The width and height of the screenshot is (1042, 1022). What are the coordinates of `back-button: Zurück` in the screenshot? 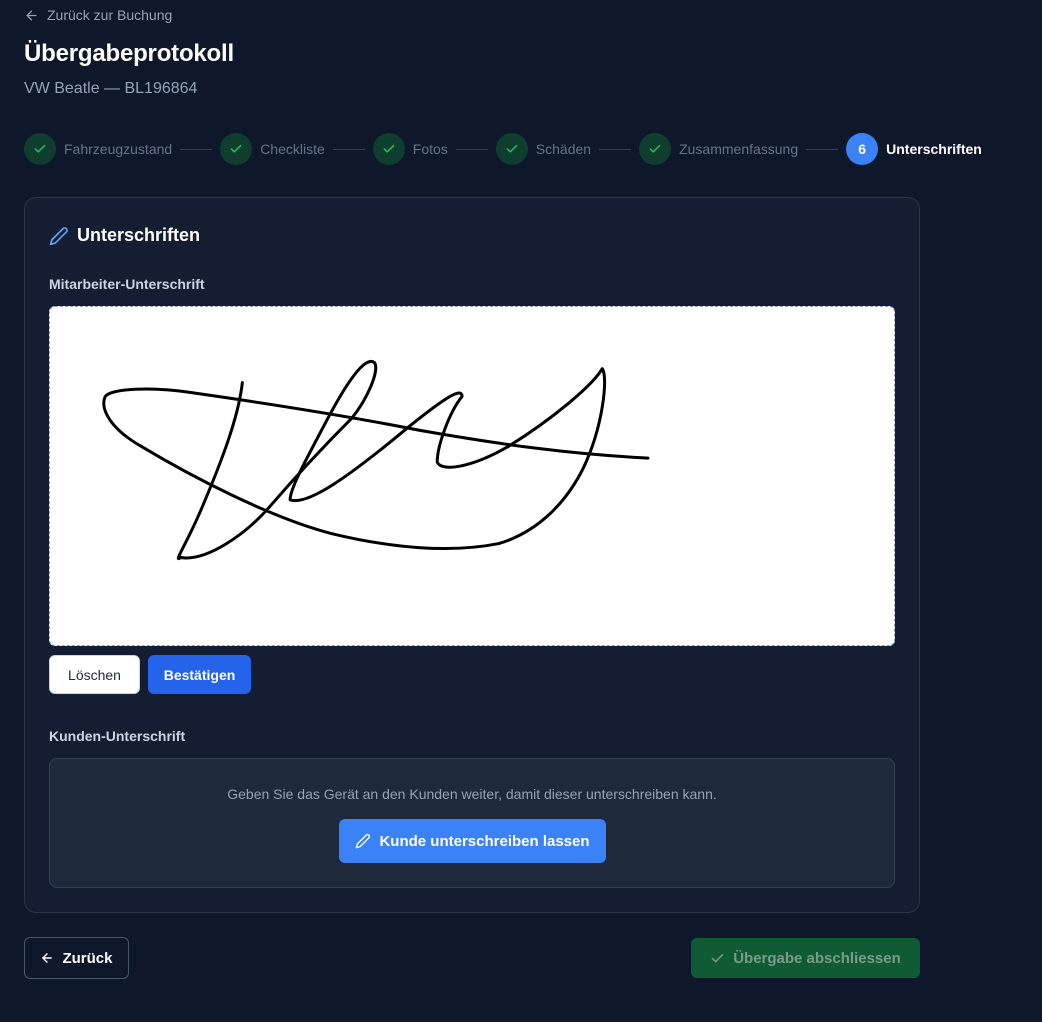 It's located at (76, 958).